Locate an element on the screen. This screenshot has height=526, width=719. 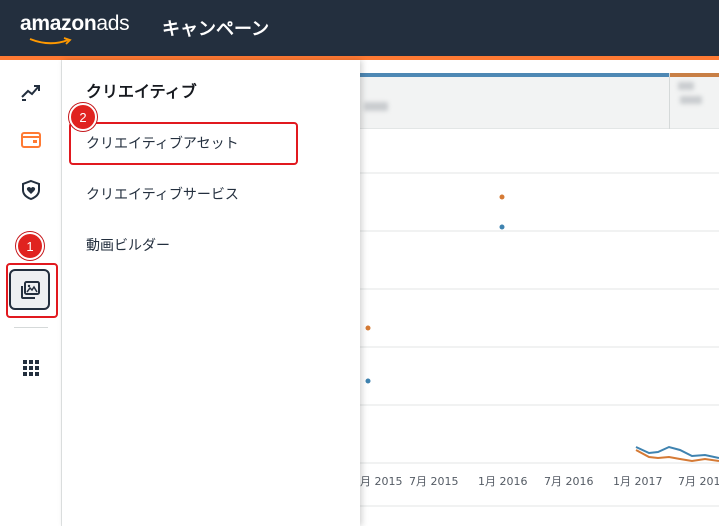
shield-heart-icon is located at coordinates (31, 190).